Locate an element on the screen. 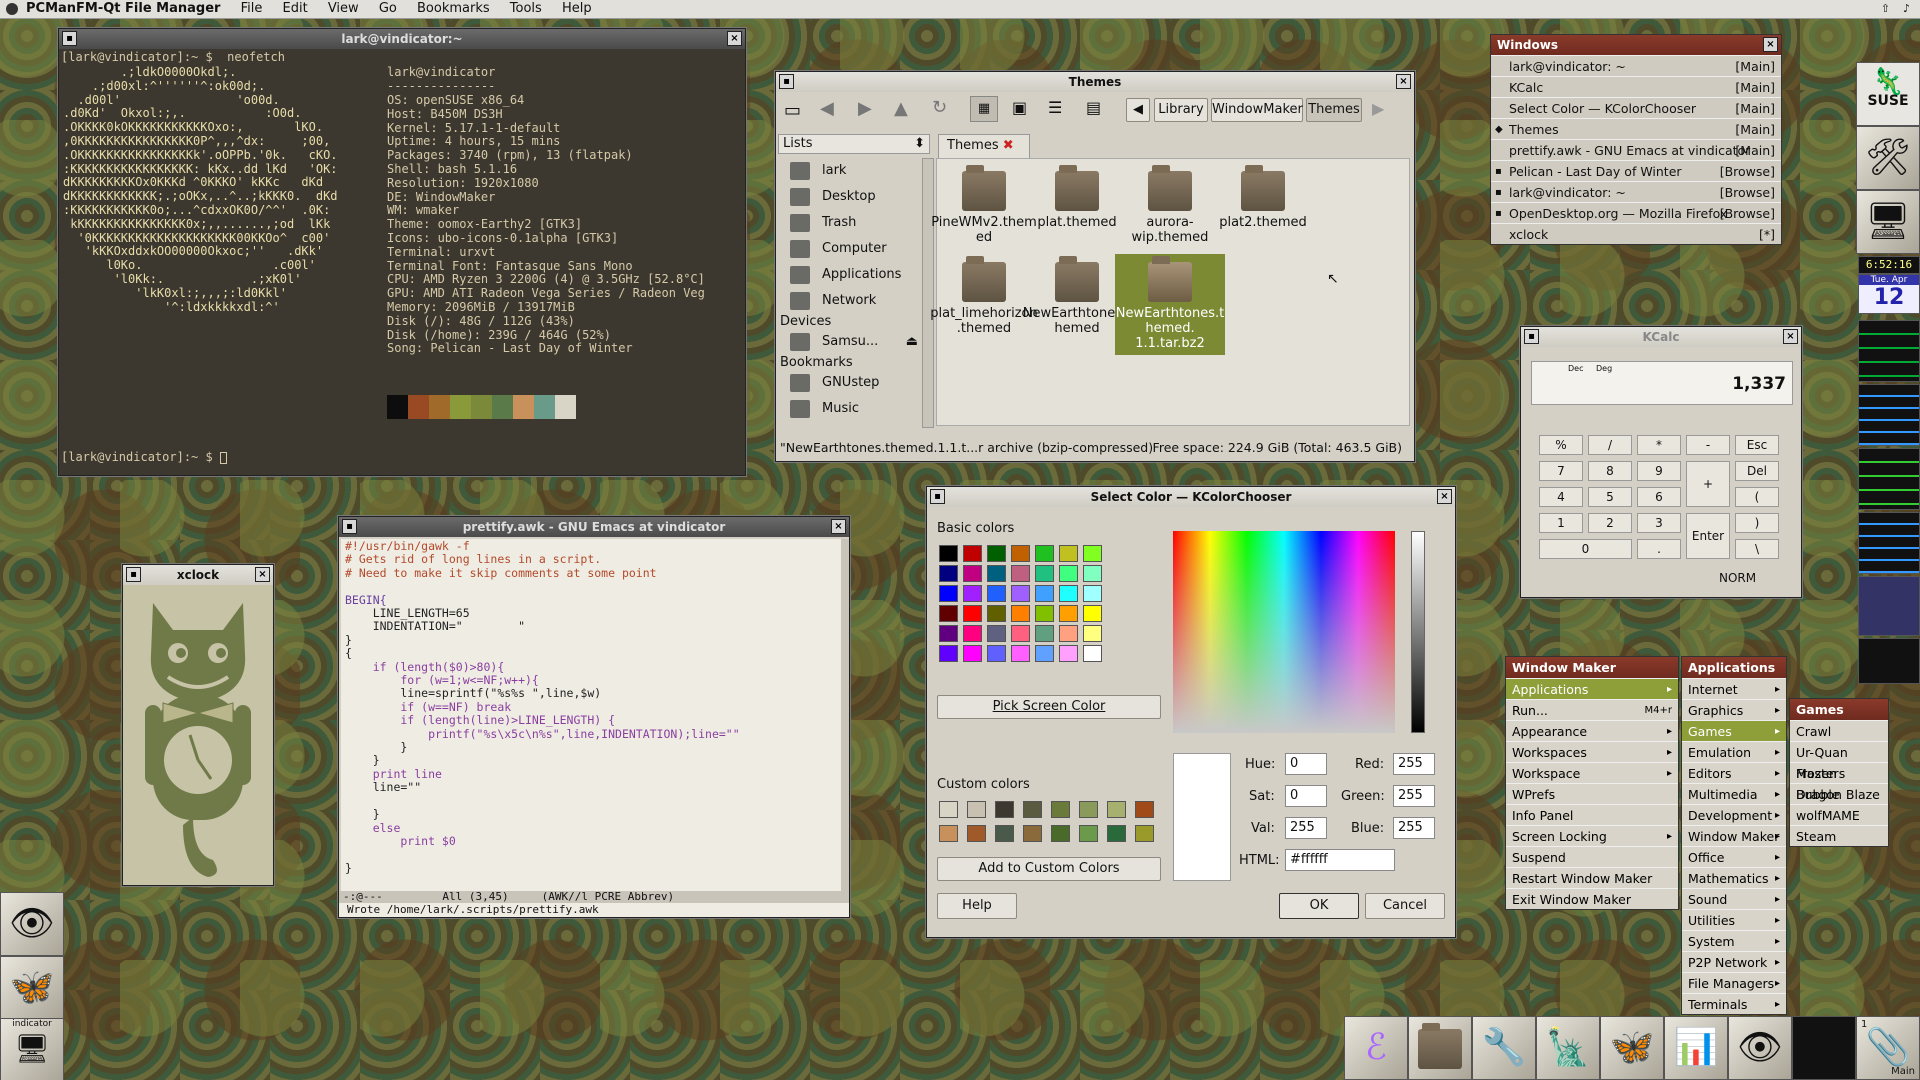 The width and height of the screenshot is (1920, 1080). kcalc-key: - is located at coordinates (1708, 445).